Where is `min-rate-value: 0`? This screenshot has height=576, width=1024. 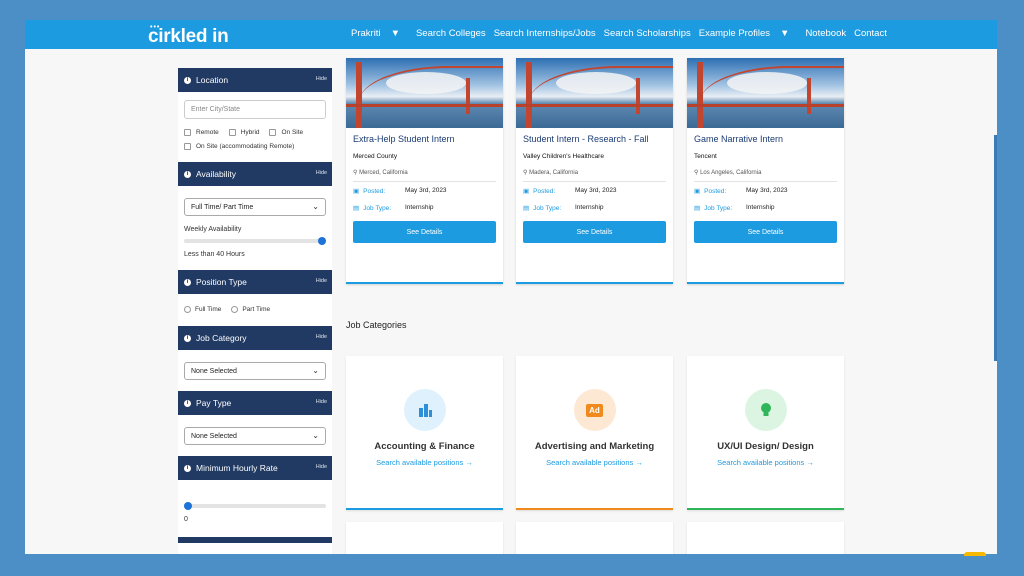 min-rate-value: 0 is located at coordinates (186, 519).